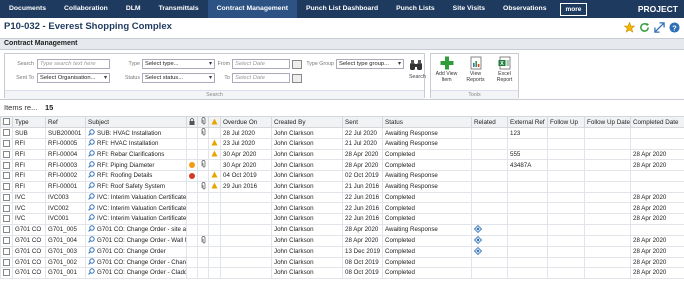 Image resolution: width=684 pixels, height=296 pixels. I want to click on column-header-related: Related, so click(489, 122).